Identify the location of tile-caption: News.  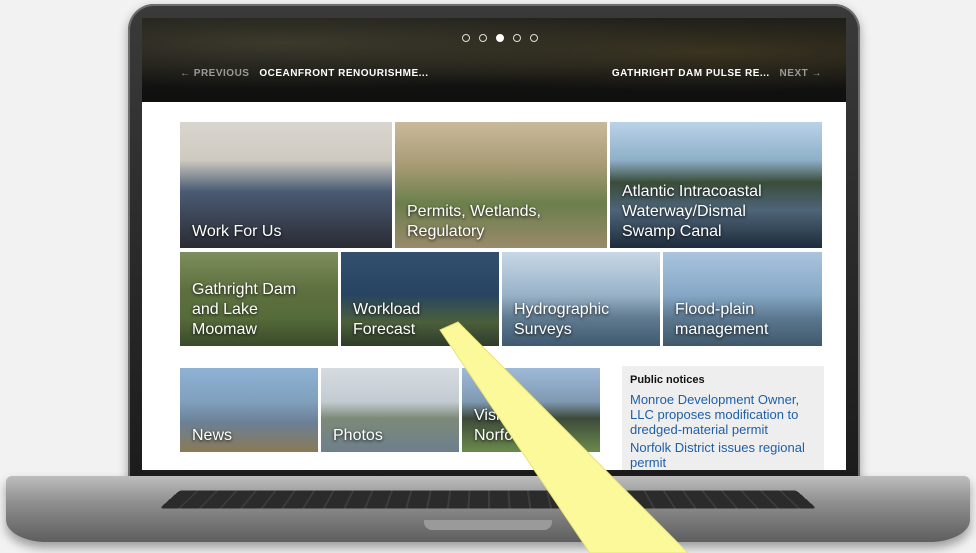
(212, 435).